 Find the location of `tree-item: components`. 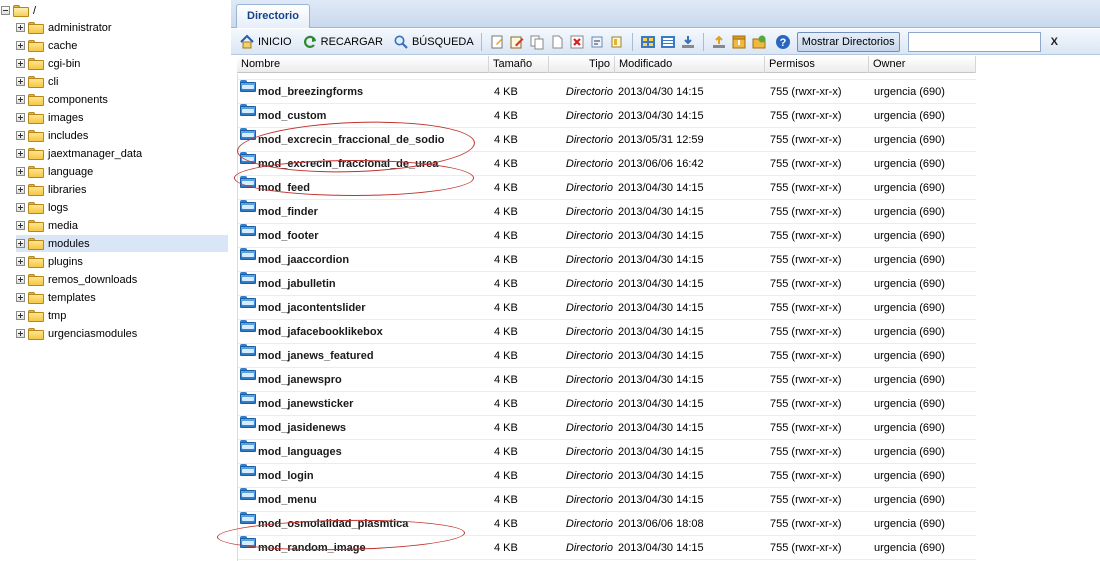

tree-item: components is located at coordinates (122, 99).